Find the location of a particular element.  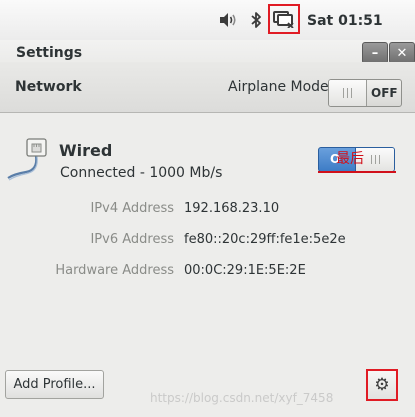

close-button: ✕ is located at coordinates (402, 53).